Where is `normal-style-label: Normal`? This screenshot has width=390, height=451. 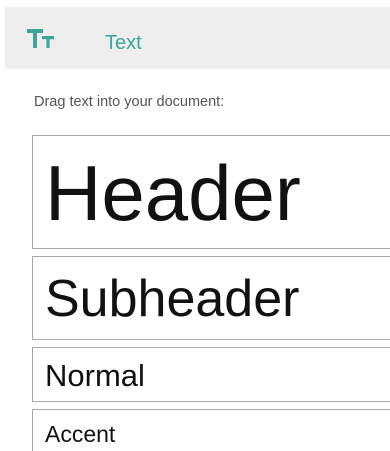
normal-style-label: Normal is located at coordinates (95, 375).